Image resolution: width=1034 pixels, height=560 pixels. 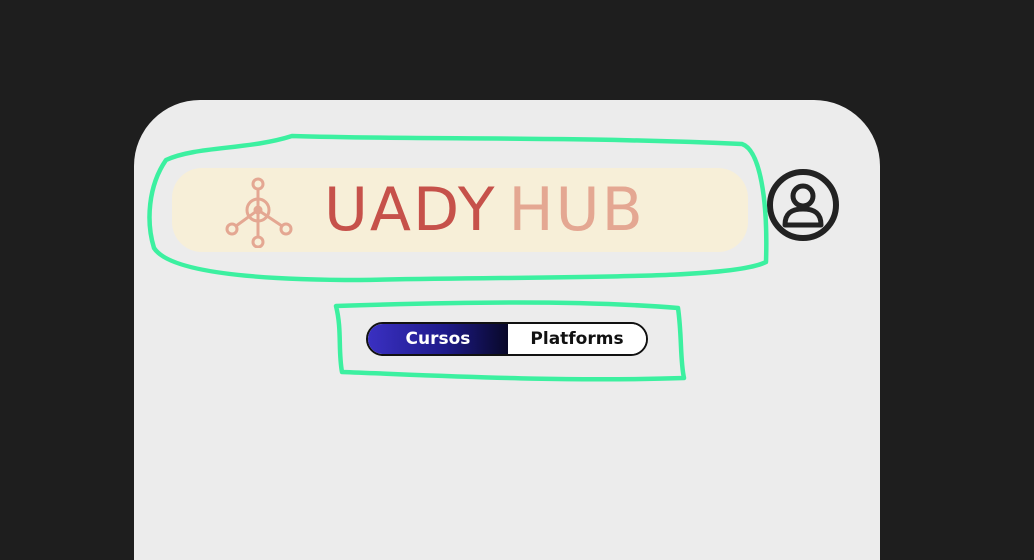 I want to click on profile-button, so click(x=803, y=205).